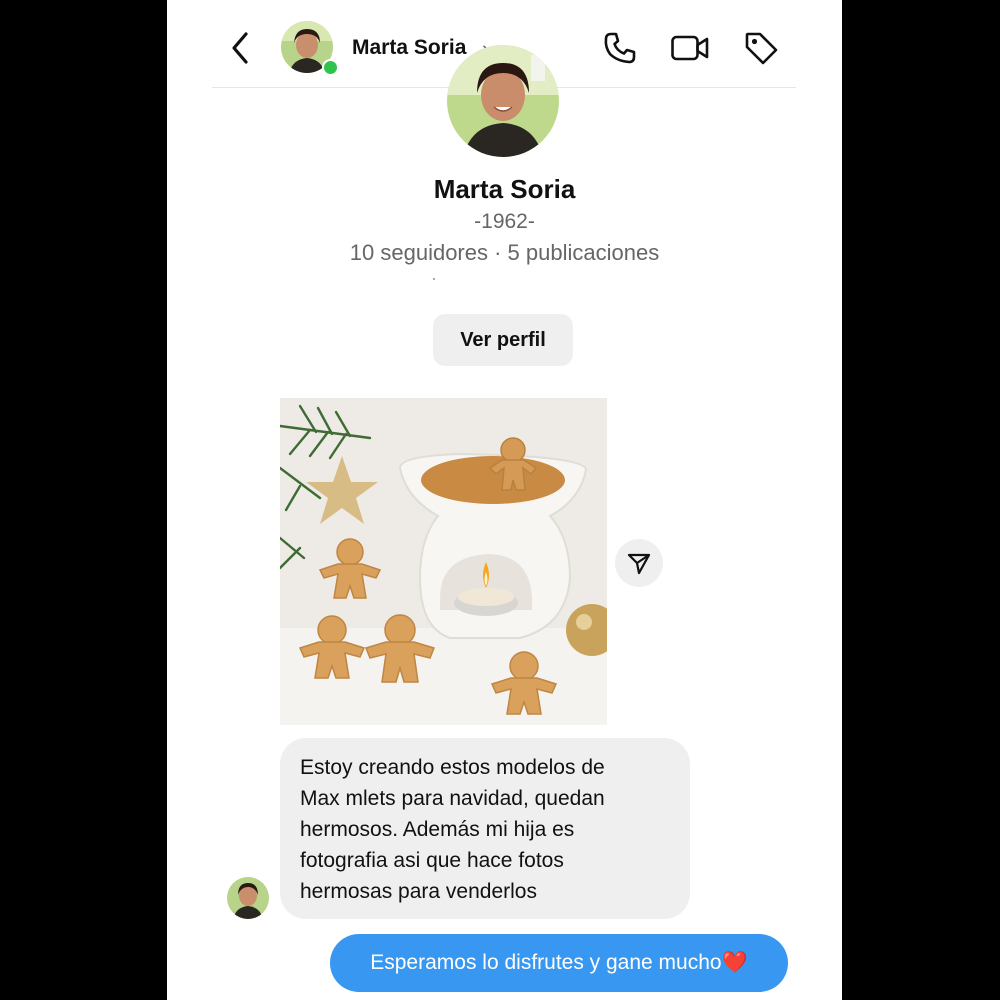 Image resolution: width=1000 pixels, height=1000 pixels. I want to click on profile-name: Marta Soria, so click(504, 189).